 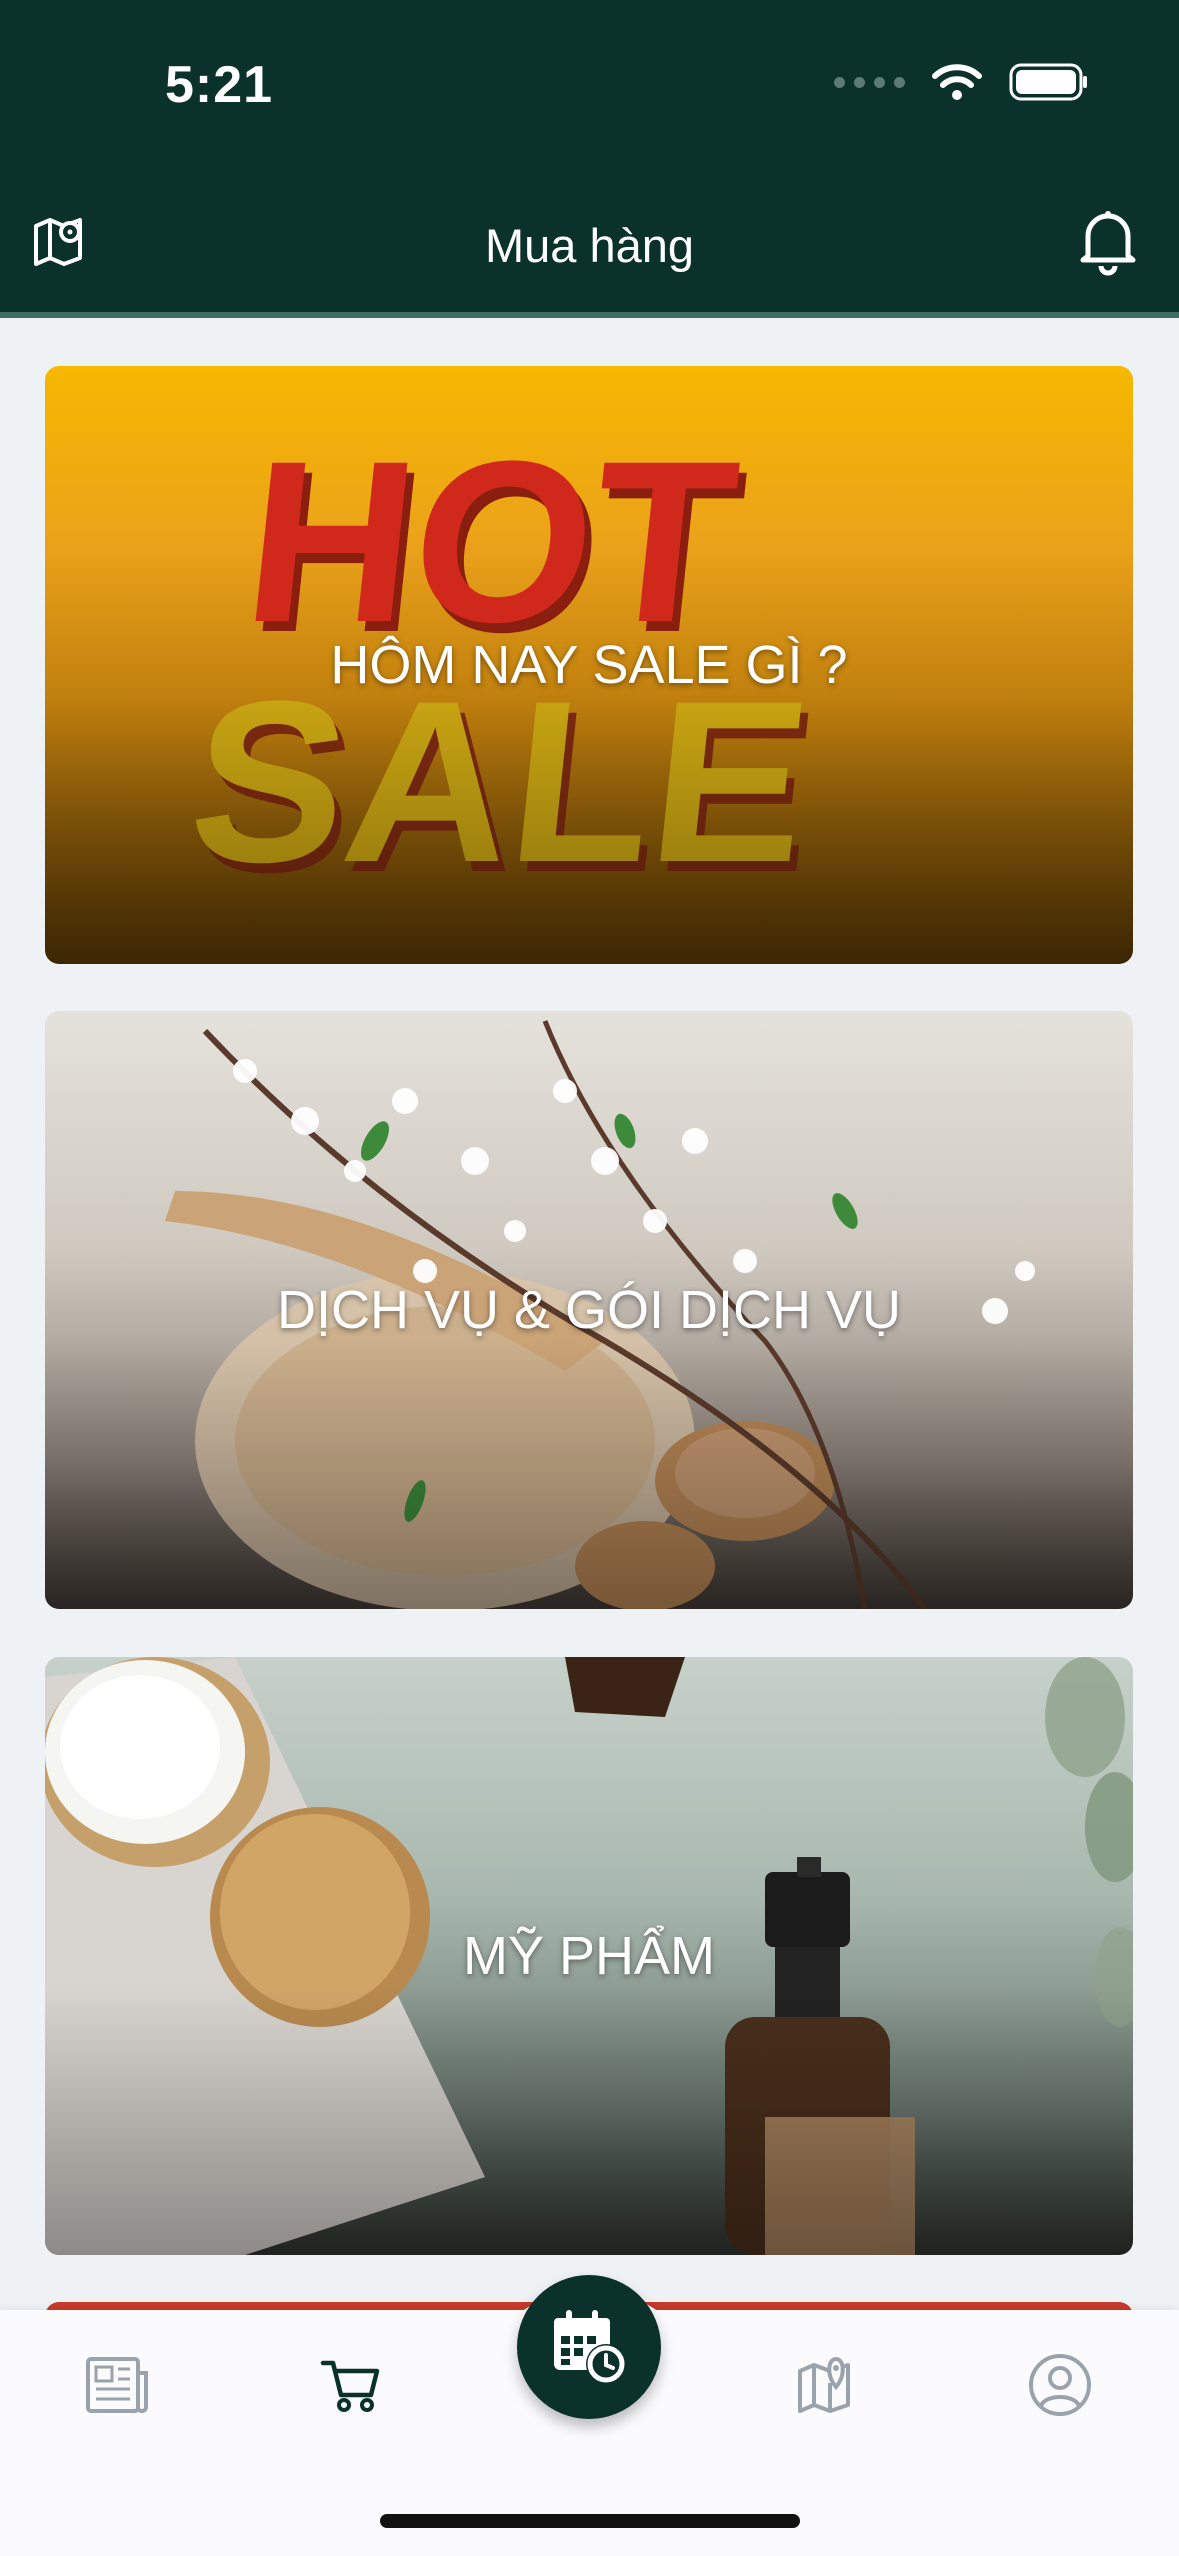 I want to click on hot-text: HOT, so click(x=491, y=541).